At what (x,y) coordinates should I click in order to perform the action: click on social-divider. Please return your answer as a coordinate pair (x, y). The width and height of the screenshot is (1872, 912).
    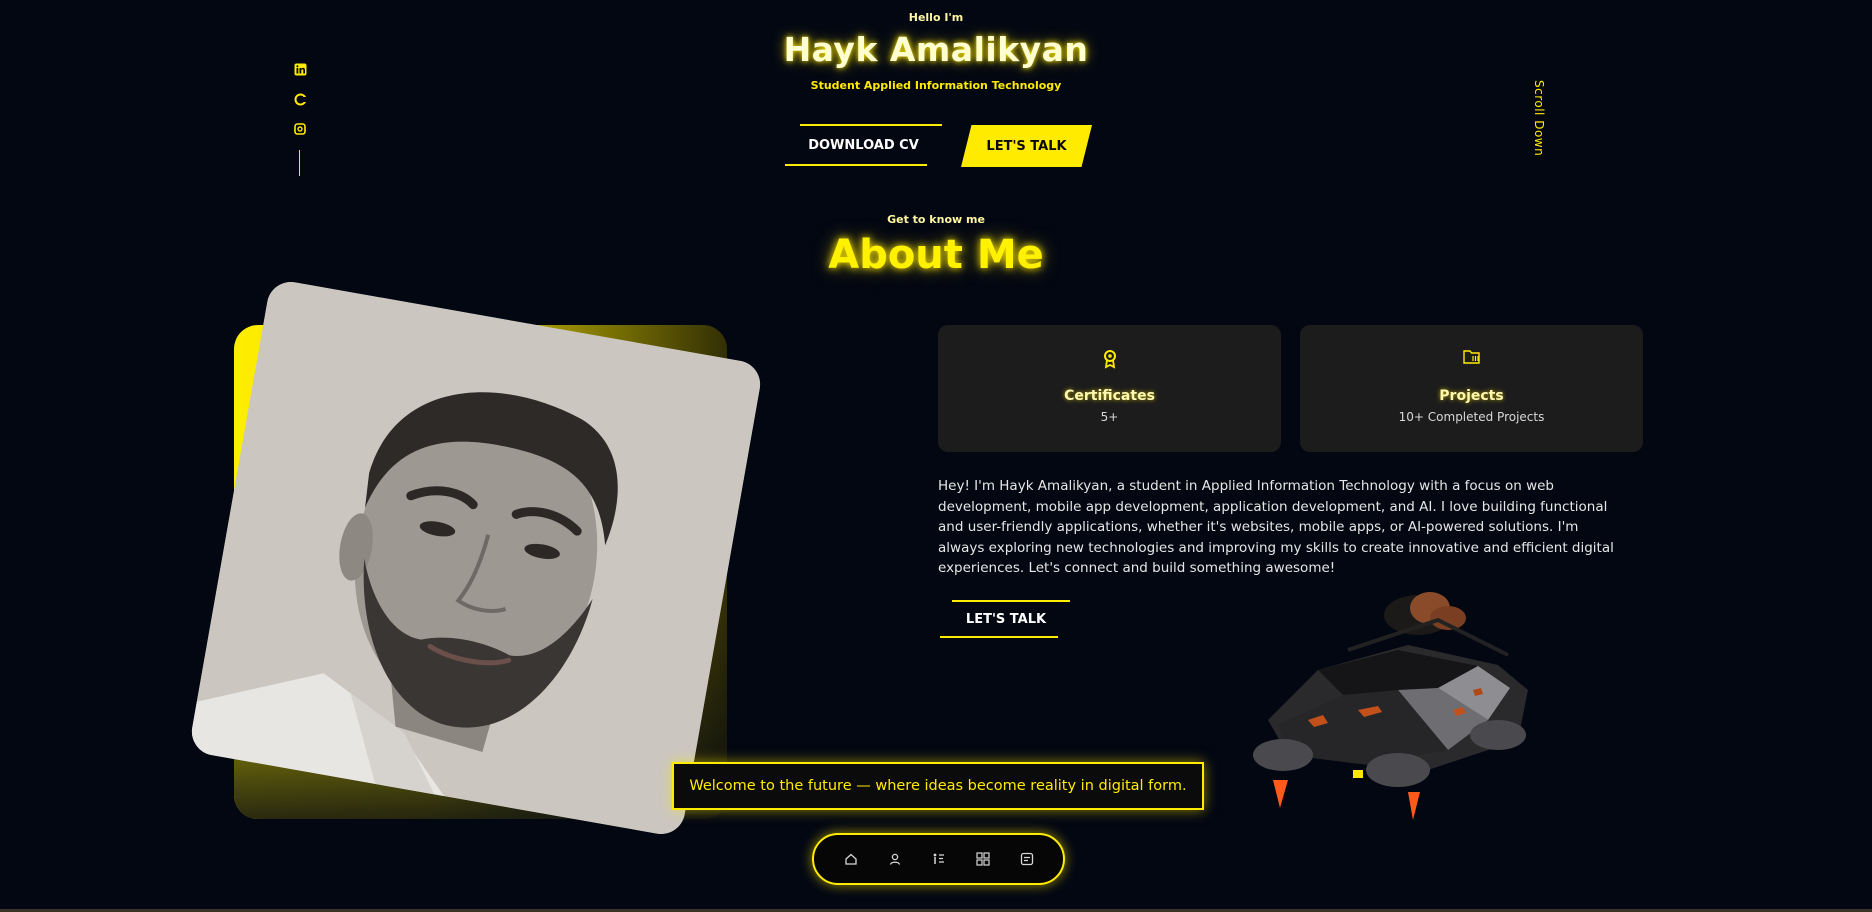
    Looking at the image, I should click on (299, 163).